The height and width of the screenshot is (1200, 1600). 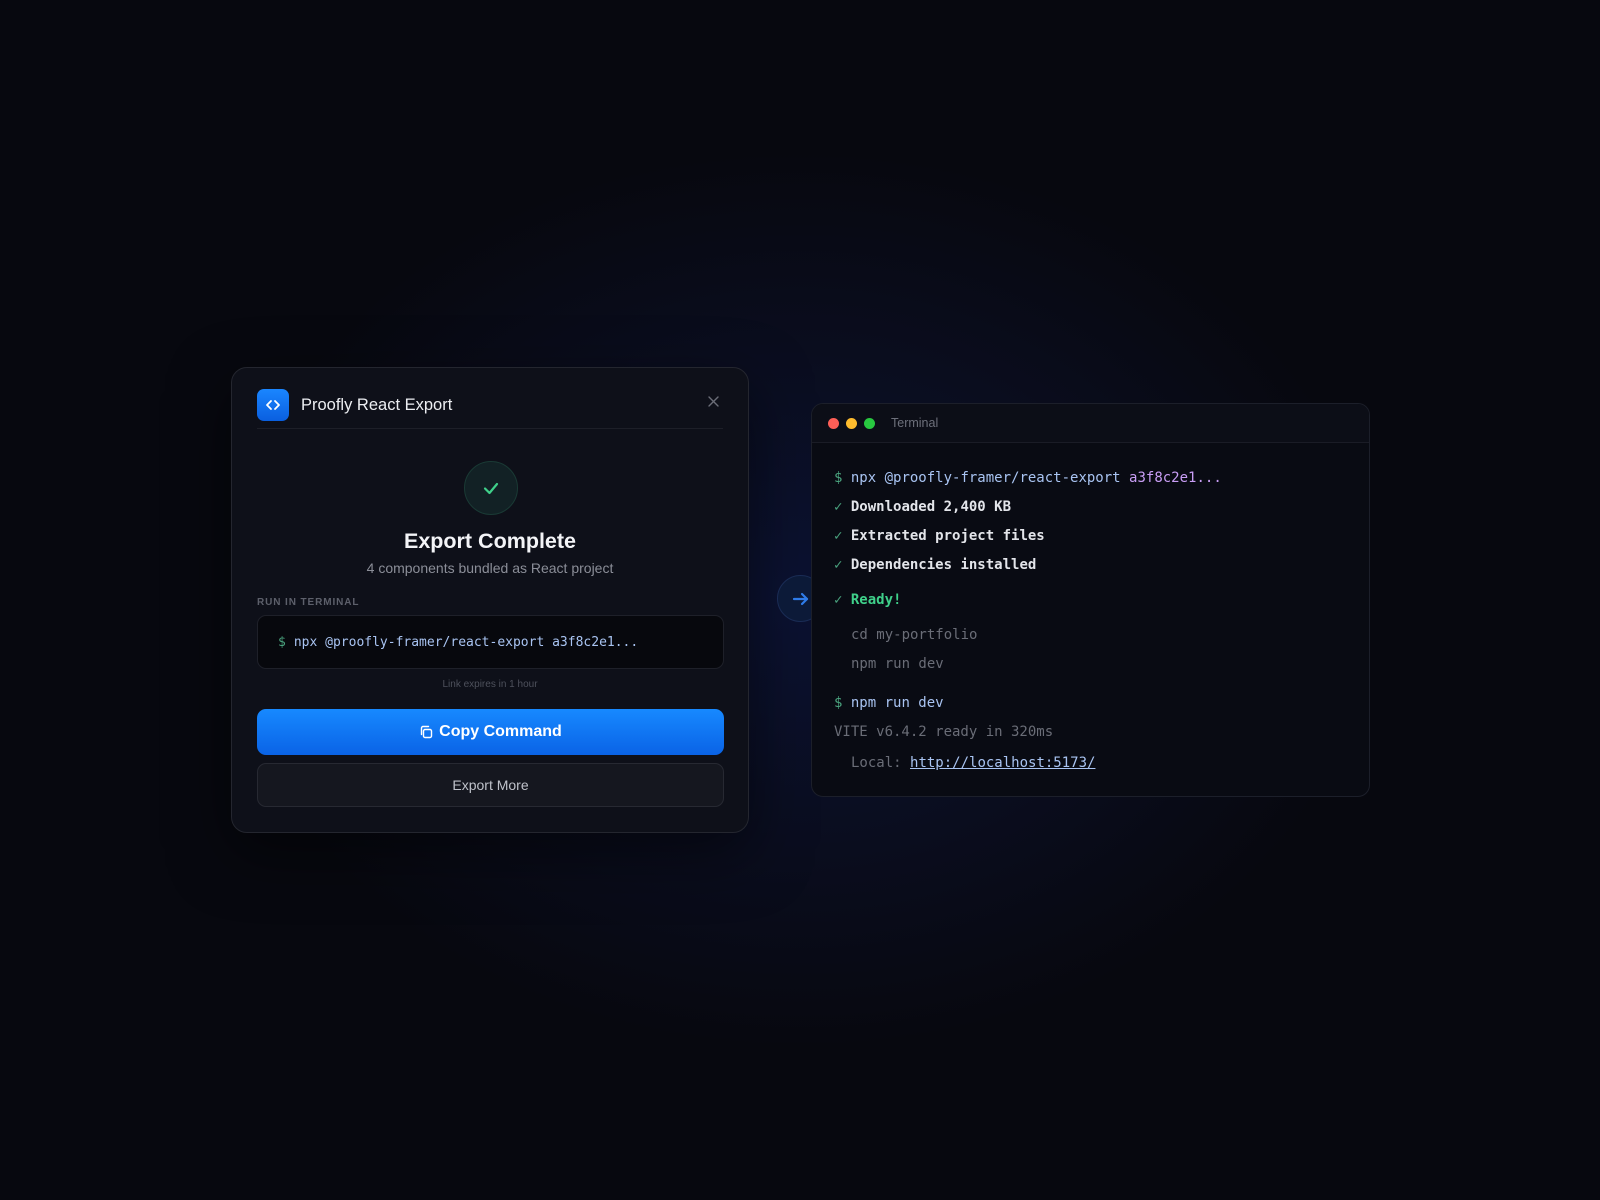 What do you see at coordinates (377, 404) in the screenshot?
I see `modal-title: Proofly React Export` at bounding box center [377, 404].